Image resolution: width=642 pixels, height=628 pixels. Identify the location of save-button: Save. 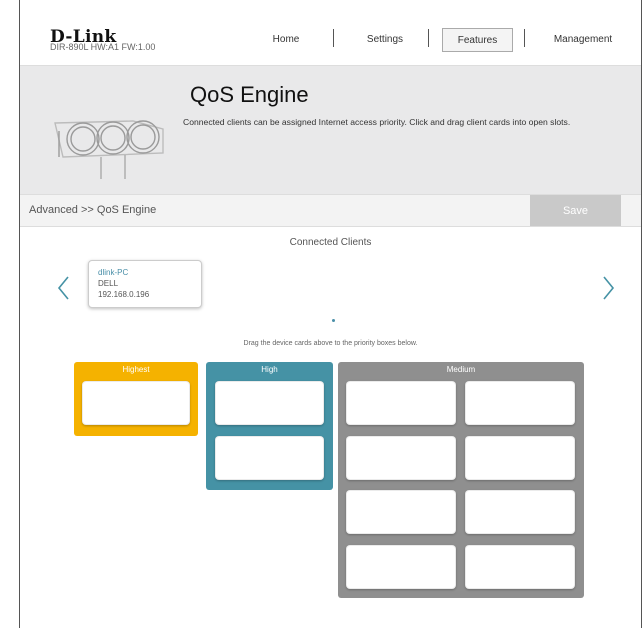
(575, 210).